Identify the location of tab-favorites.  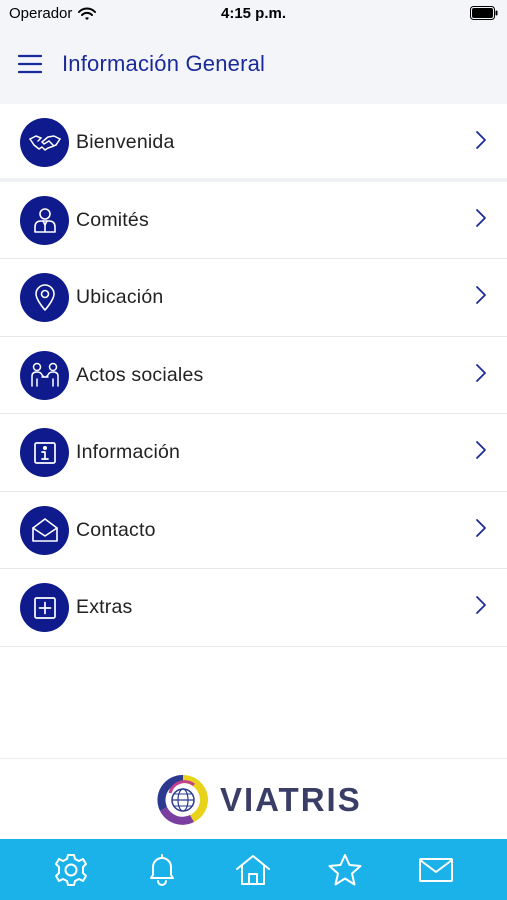
(345, 870).